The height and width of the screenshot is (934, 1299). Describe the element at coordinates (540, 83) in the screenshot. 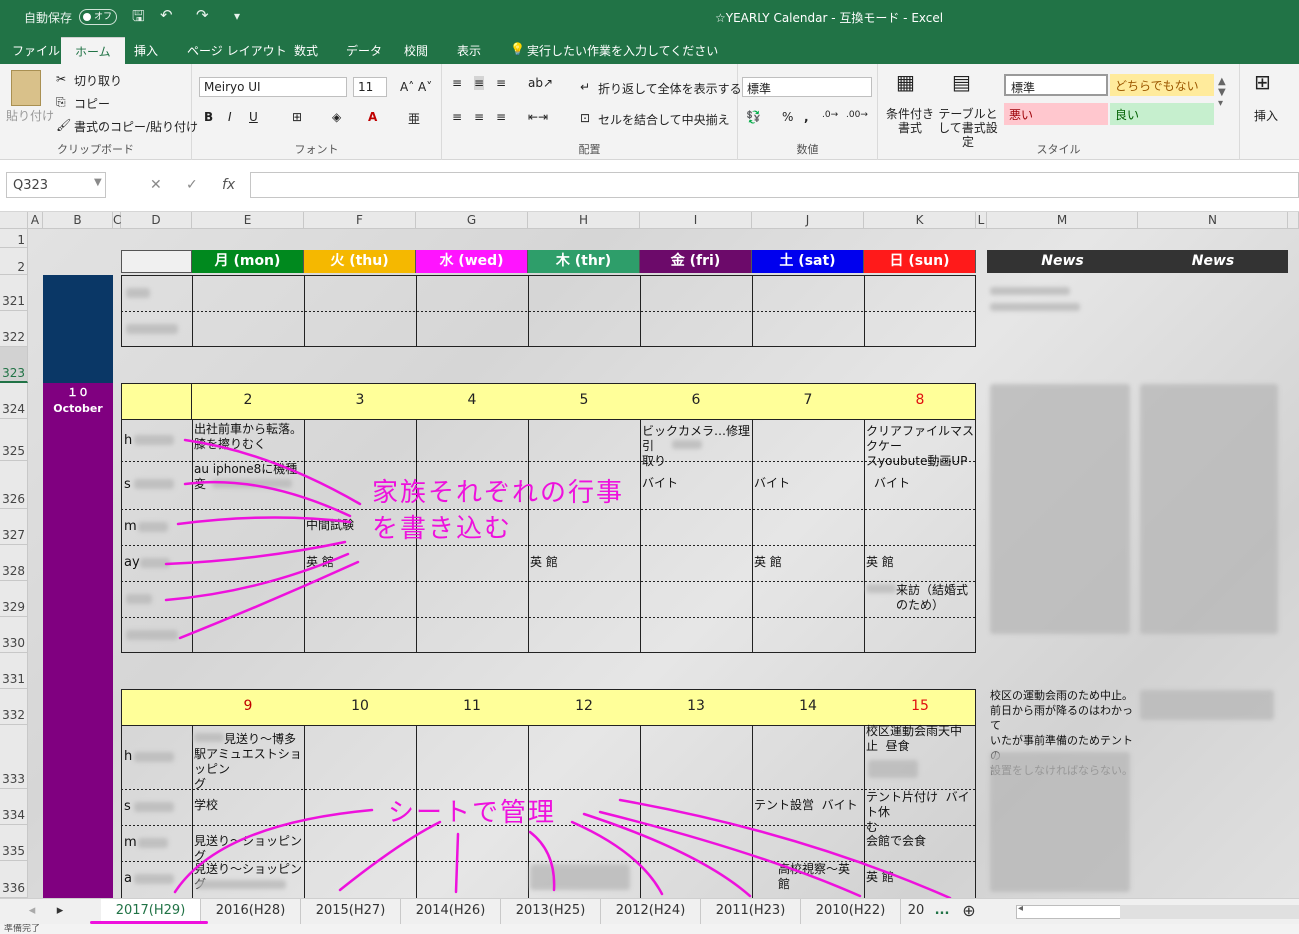

I see `orientation-icon: ab↗` at that location.